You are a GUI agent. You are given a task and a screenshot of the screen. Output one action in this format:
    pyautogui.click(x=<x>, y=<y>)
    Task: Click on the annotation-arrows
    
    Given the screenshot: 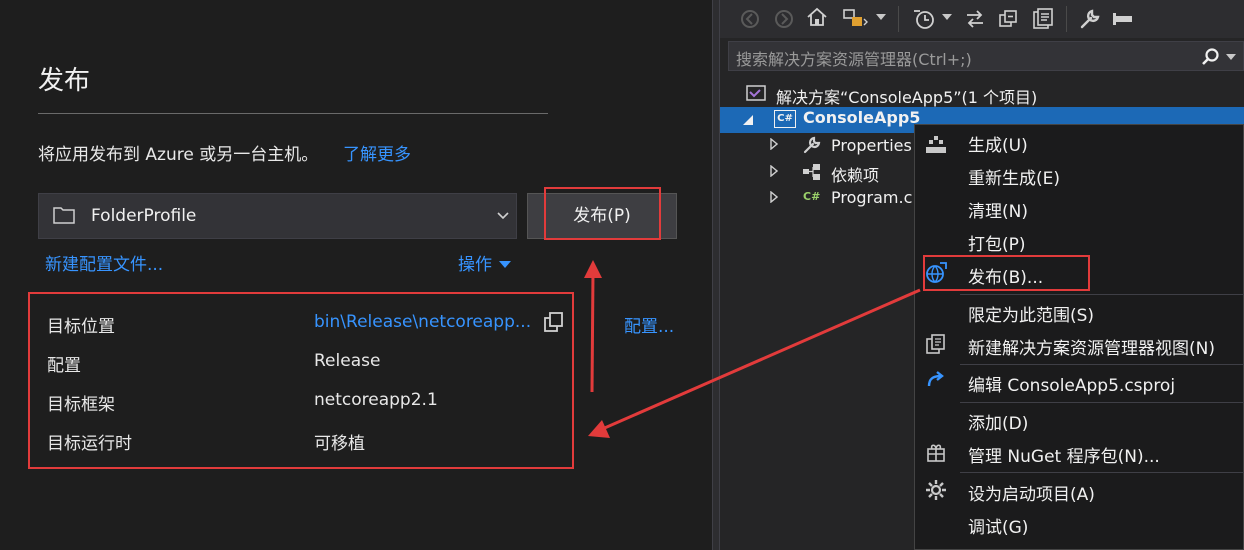 What is the action you would take?
    pyautogui.click(x=752, y=349)
    